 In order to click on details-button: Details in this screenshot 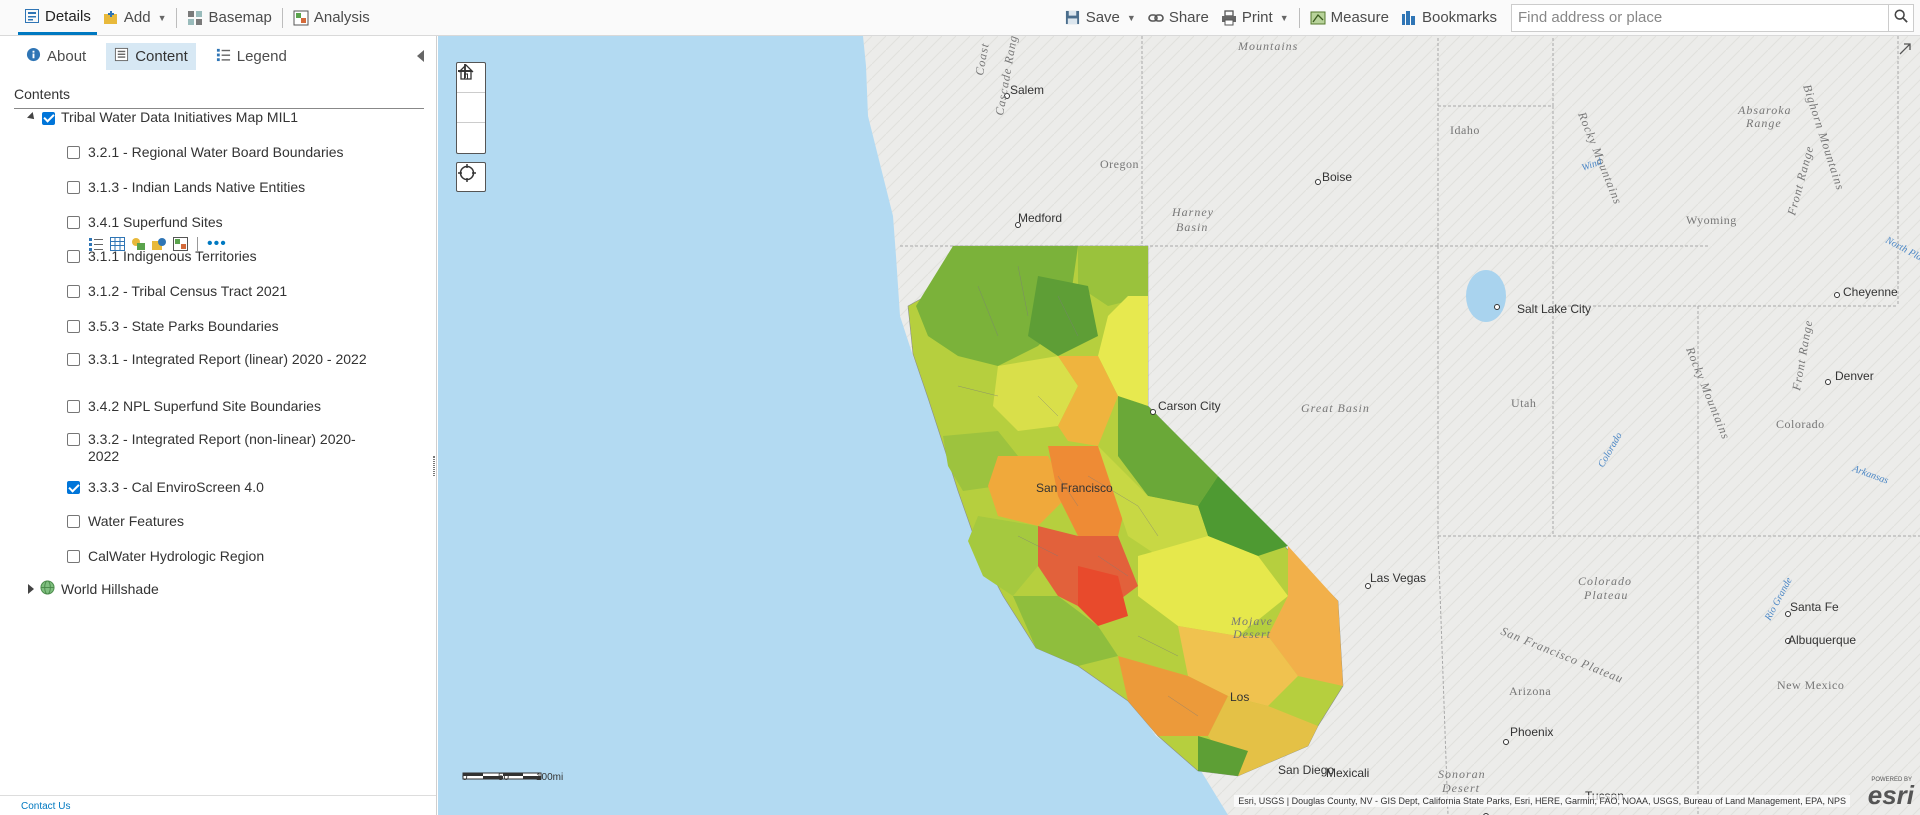, I will do `click(57, 17)`.